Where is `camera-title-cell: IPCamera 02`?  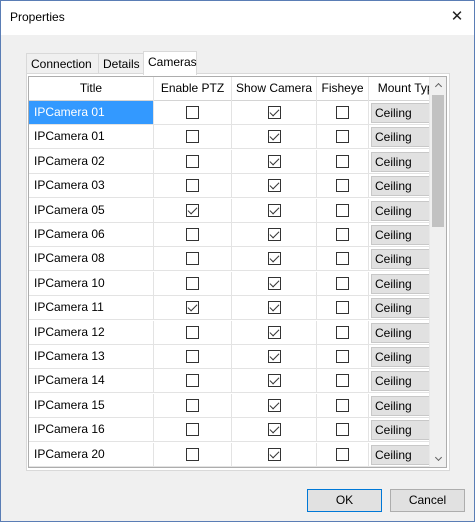 camera-title-cell: IPCamera 02 is located at coordinates (91, 161).